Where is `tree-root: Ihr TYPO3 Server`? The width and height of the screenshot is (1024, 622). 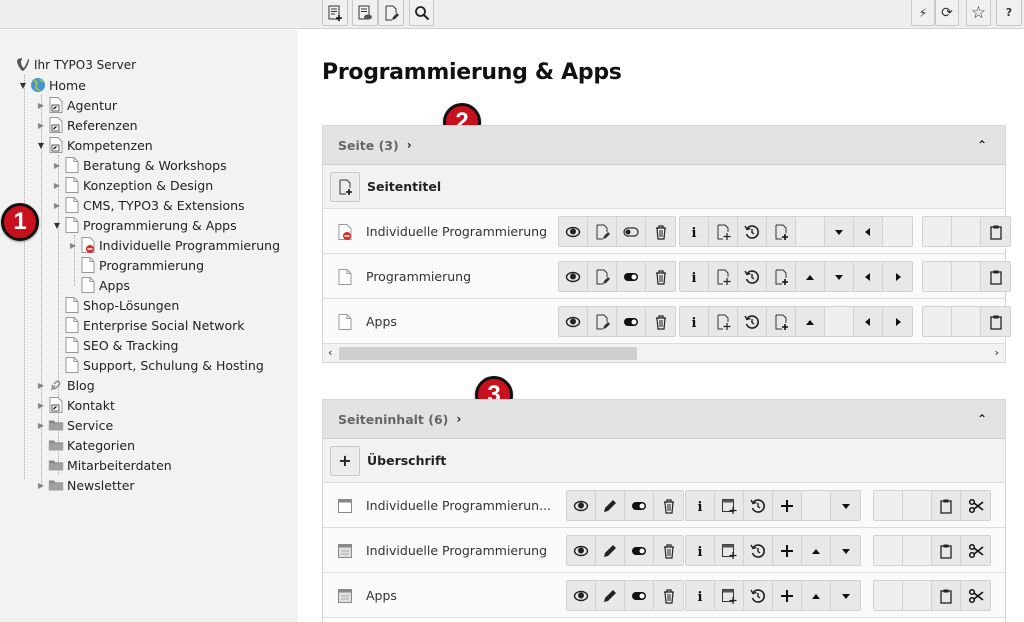 tree-root: Ihr TYPO3 Server is located at coordinates (75, 65).